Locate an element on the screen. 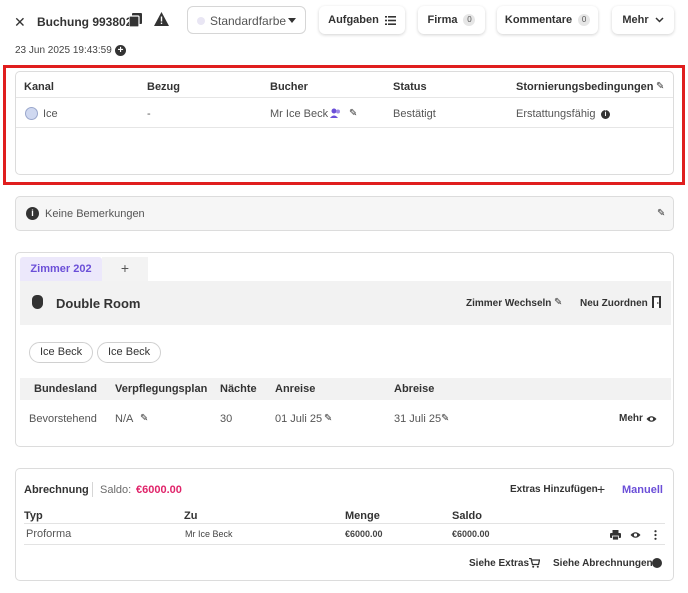 This screenshot has height=593, width=688. invoice-quantity-value: €6000.00 is located at coordinates (364, 534).